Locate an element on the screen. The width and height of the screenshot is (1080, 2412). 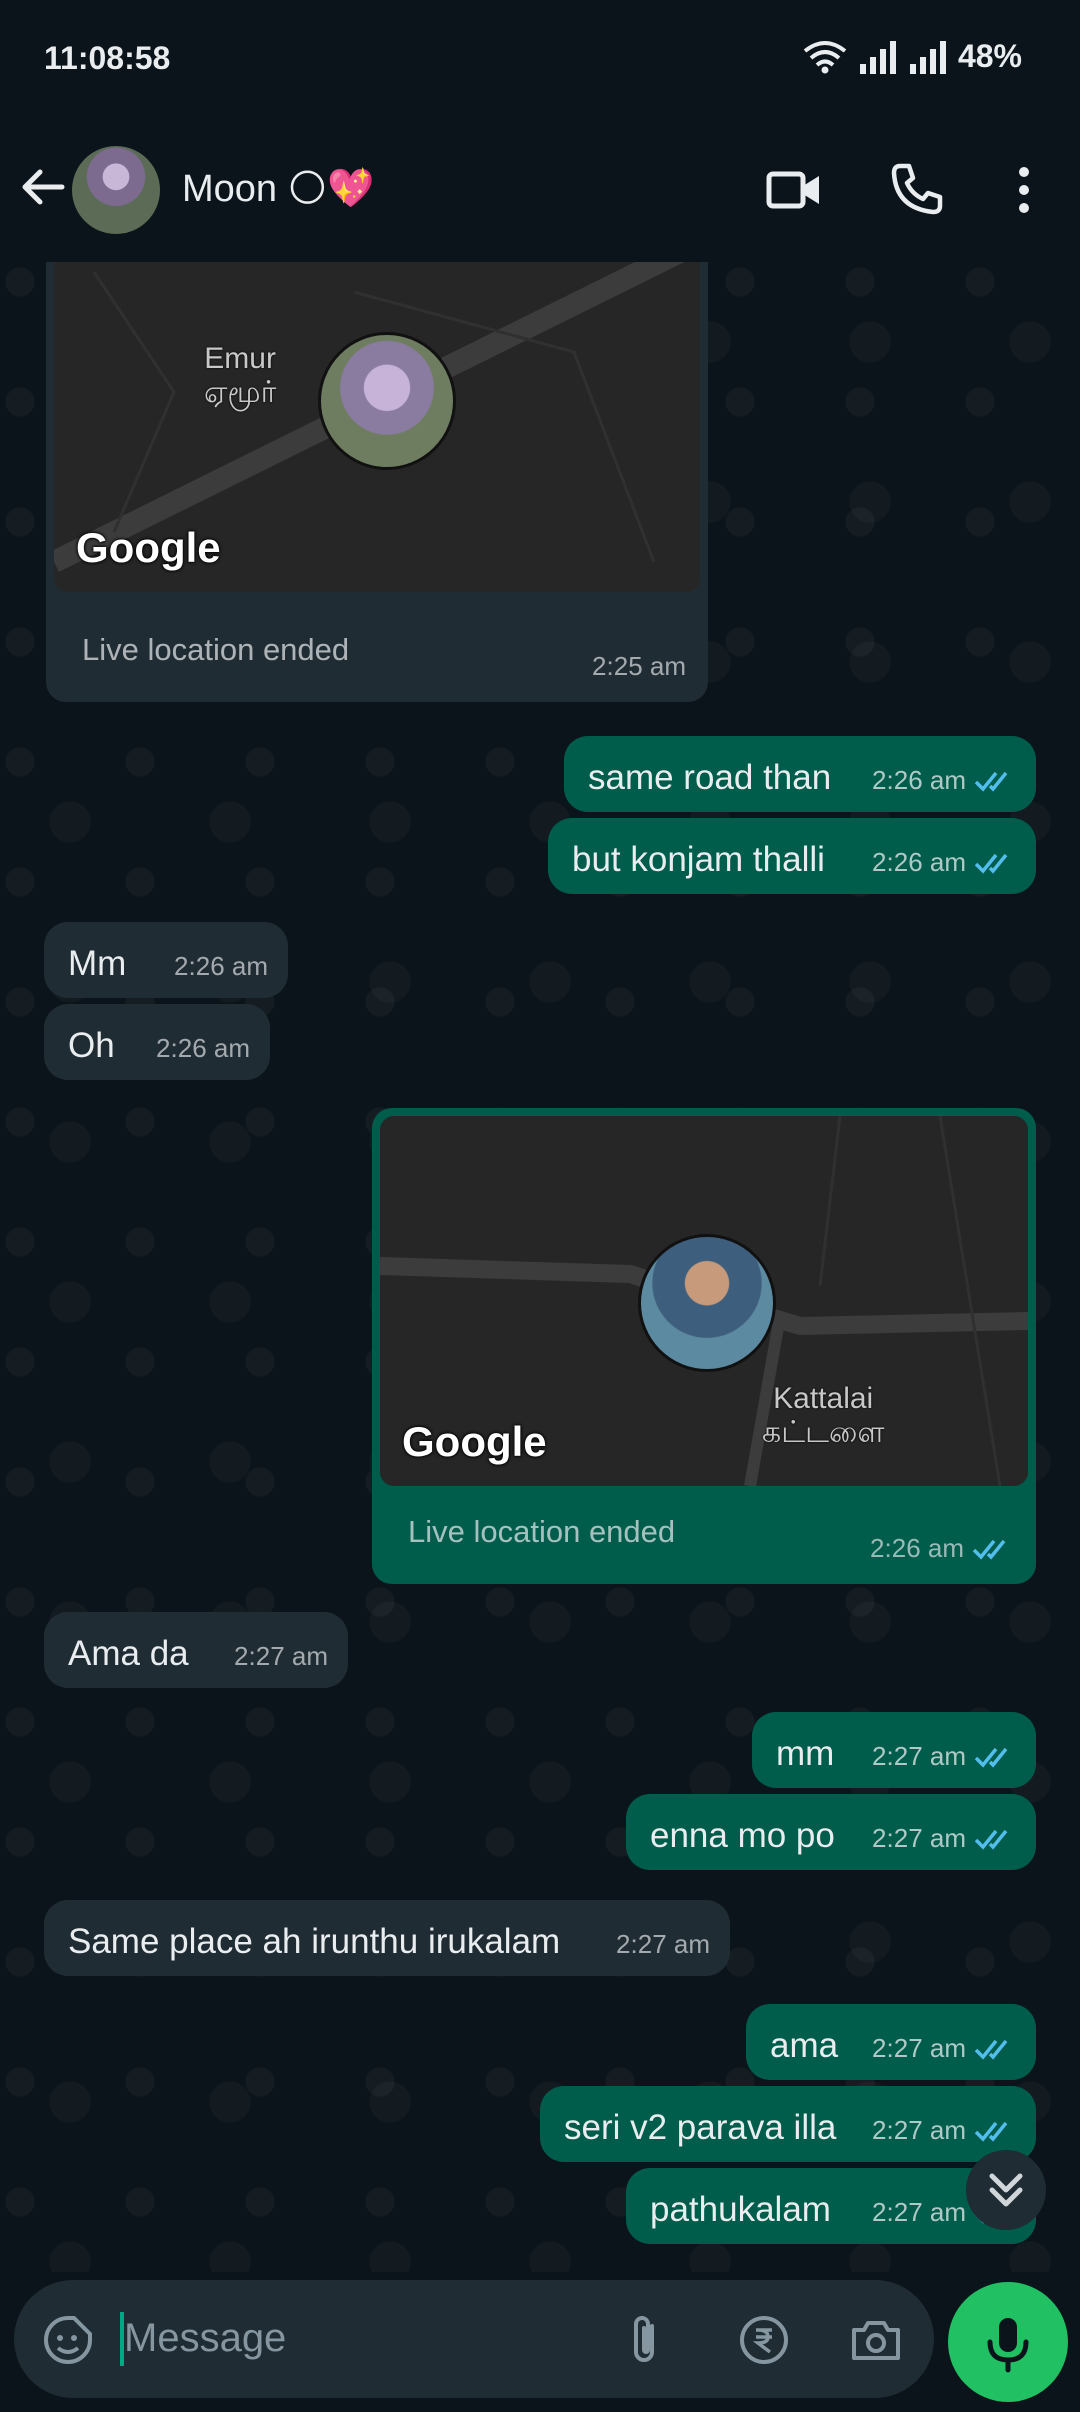
map-preview: Kattalai கட்டளை Google is located at coordinates (704, 1301).